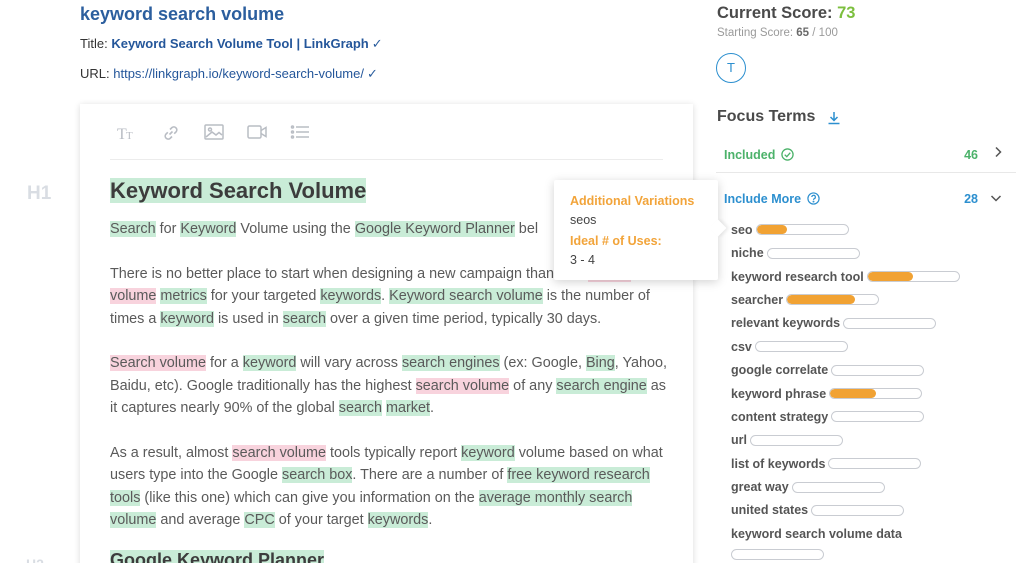 This screenshot has height=563, width=1024. Describe the element at coordinates (257, 134) in the screenshot. I see `video-icon` at that location.